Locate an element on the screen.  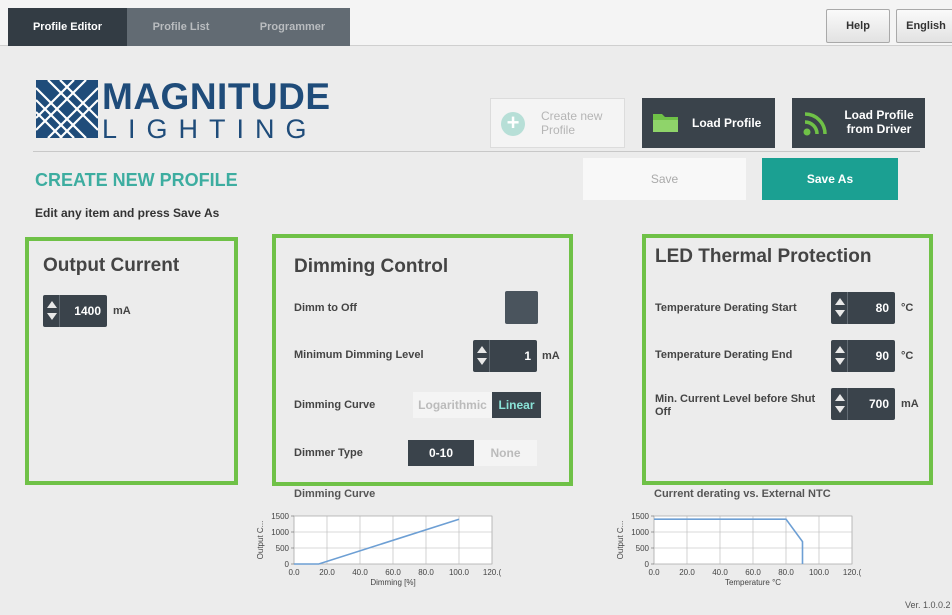
min-dimming-level-unit: mA is located at coordinates (551, 356).